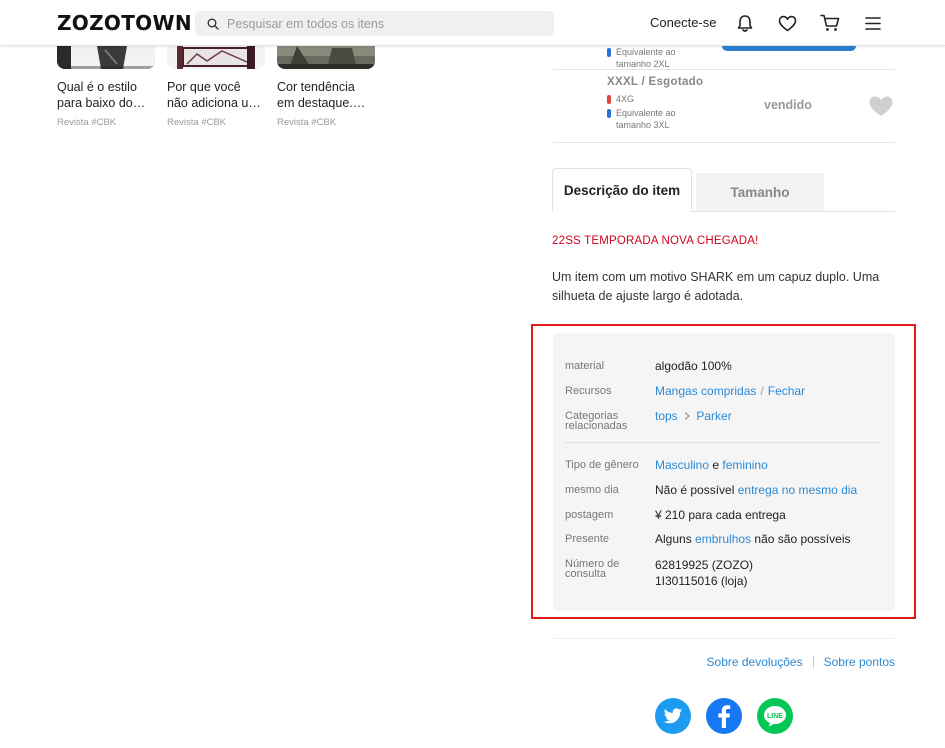 The image size is (945, 748). Describe the element at coordinates (760, 192) in the screenshot. I see `tab-size: Tamanho` at that location.